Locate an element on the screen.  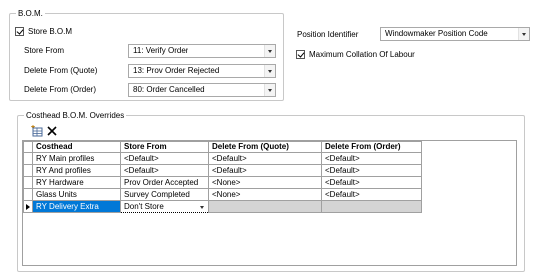
max-collation-check-box is located at coordinates (300, 54).